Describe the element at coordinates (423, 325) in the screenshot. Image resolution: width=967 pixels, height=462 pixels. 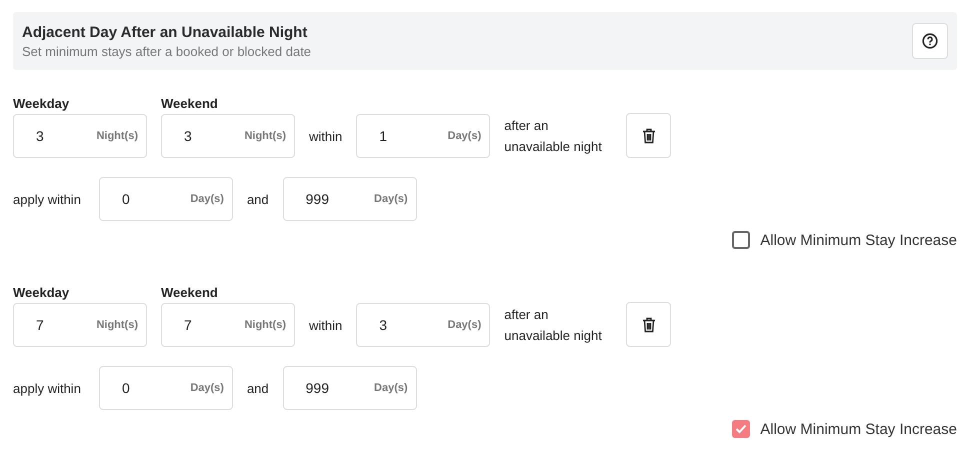
I see `number-field: 3 Day(s)` at that location.